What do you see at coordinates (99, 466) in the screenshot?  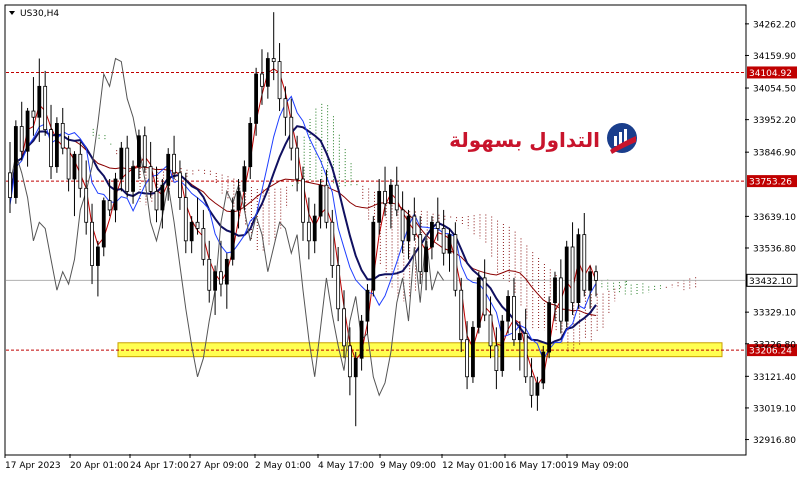 I see `x-tick-label: 20 Apr 01:00` at bounding box center [99, 466].